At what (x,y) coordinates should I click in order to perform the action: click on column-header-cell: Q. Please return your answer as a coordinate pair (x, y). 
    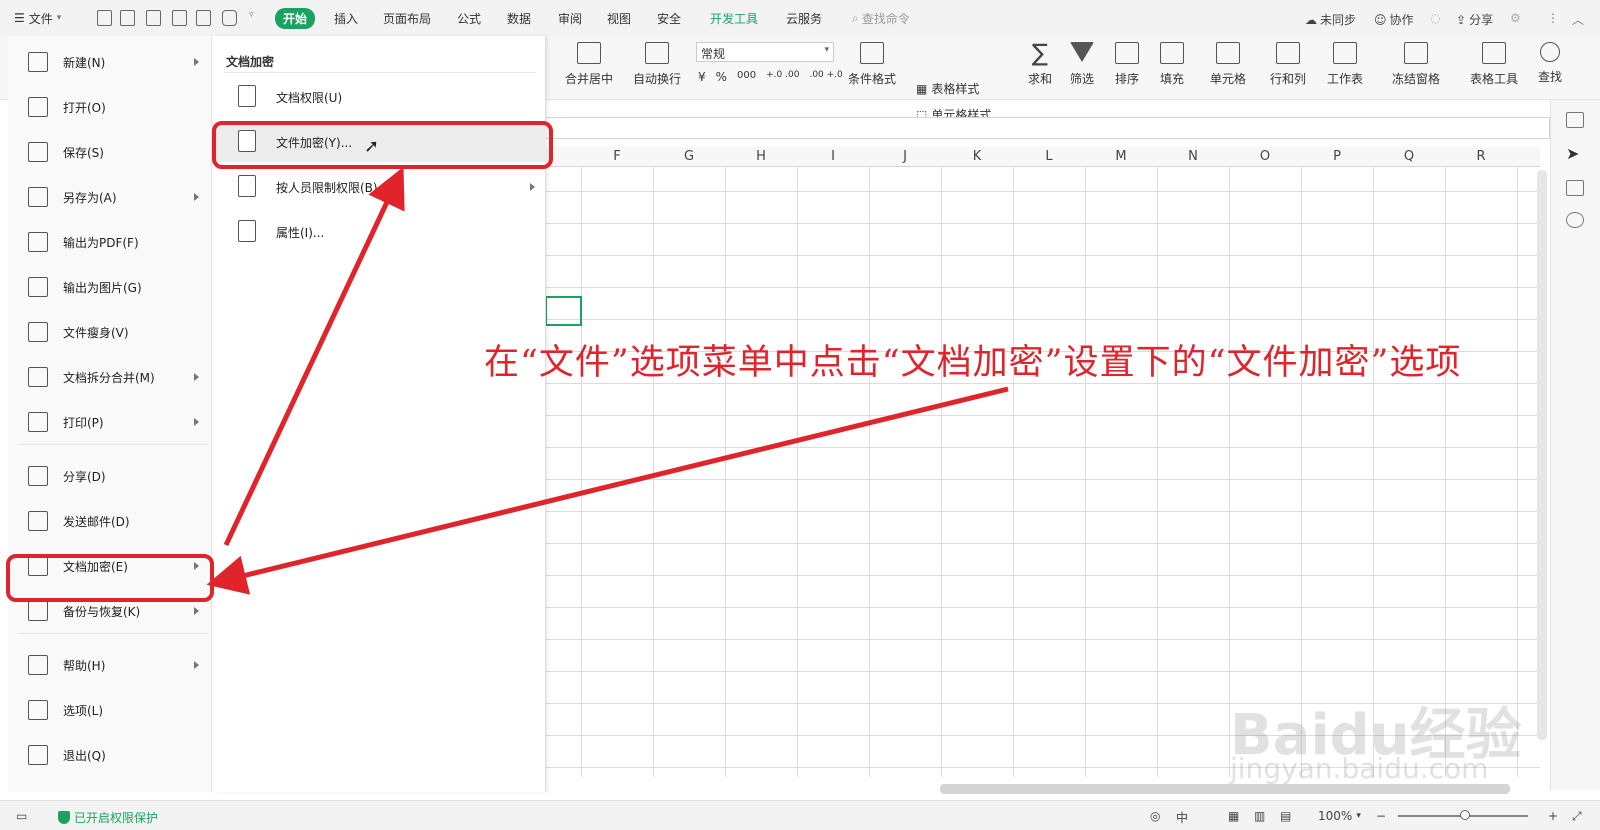
    Looking at the image, I should click on (1409, 156).